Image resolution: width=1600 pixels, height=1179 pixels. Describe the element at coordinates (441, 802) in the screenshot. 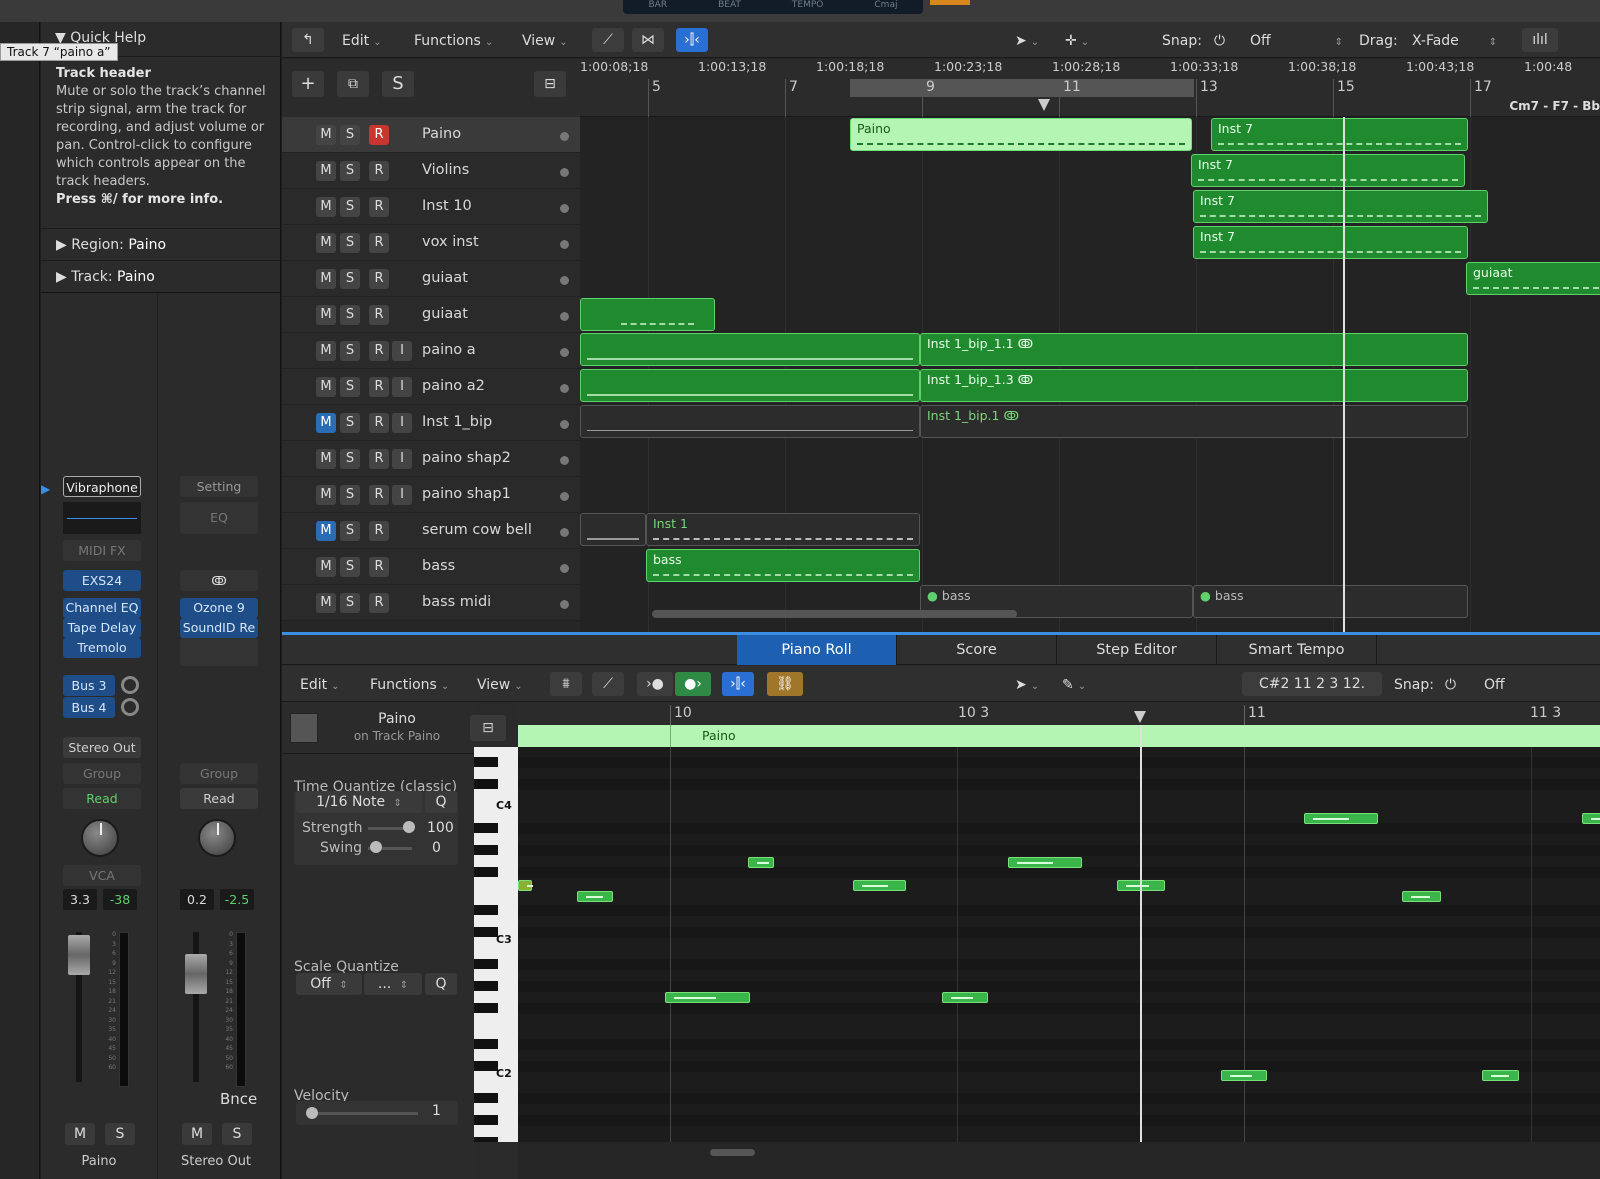

I see `quantize-button: Q` at that location.